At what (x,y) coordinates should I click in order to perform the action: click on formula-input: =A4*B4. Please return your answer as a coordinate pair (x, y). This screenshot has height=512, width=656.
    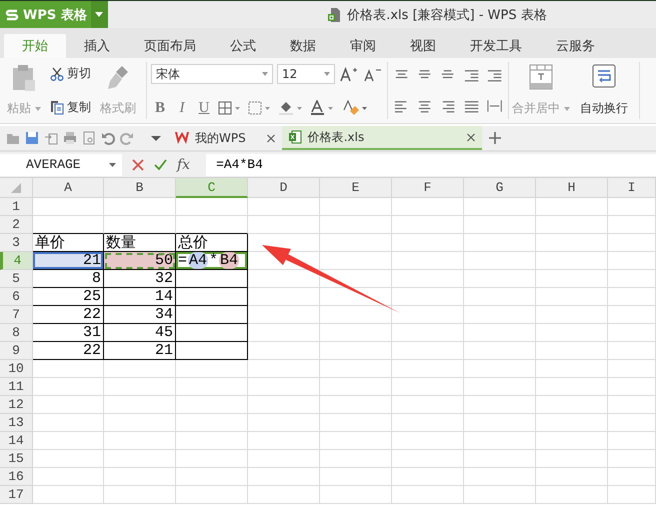
    Looking at the image, I should click on (431, 165).